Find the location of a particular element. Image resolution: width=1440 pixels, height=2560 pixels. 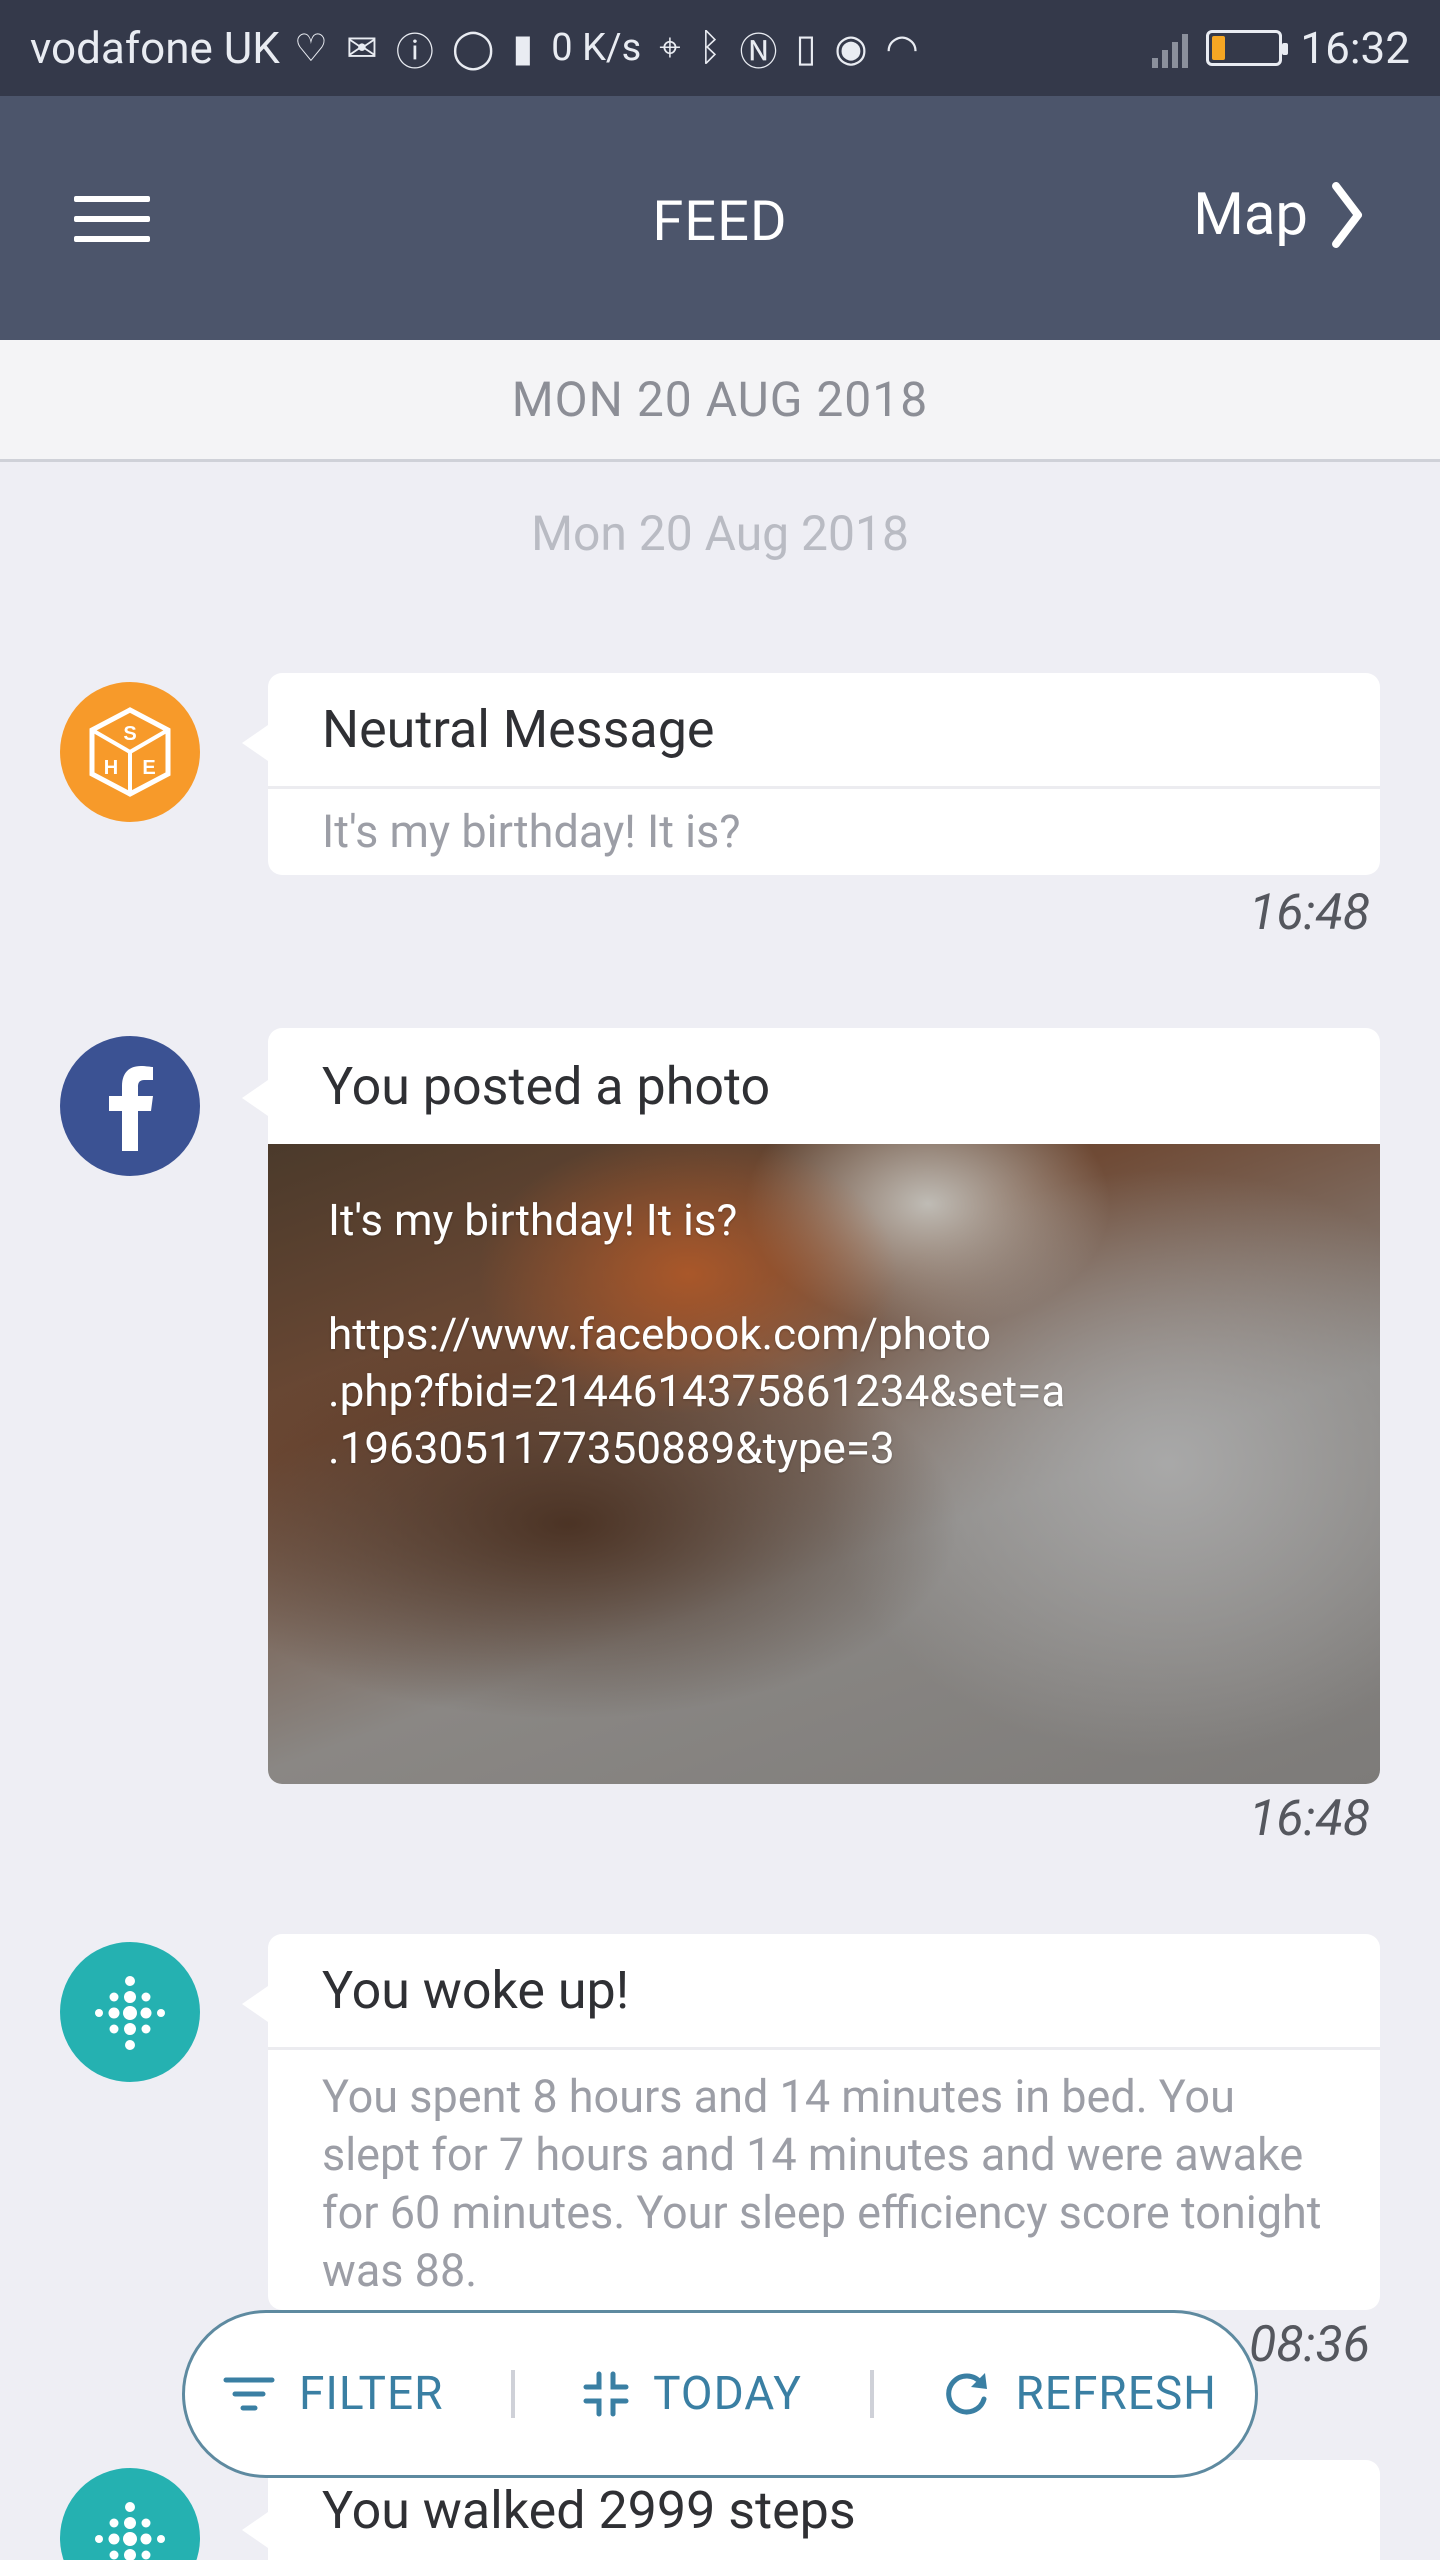

vibrate-icon: ▯ is located at coordinates (806, 48).